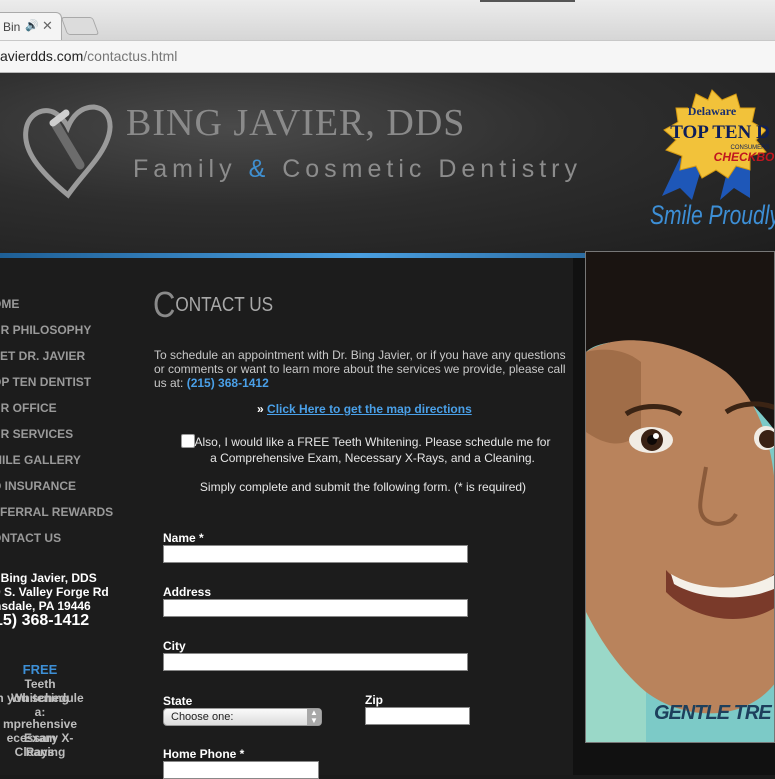 This screenshot has height=779, width=775. Describe the element at coordinates (712, 111) in the screenshot. I see `badge-state: Delaware` at that location.